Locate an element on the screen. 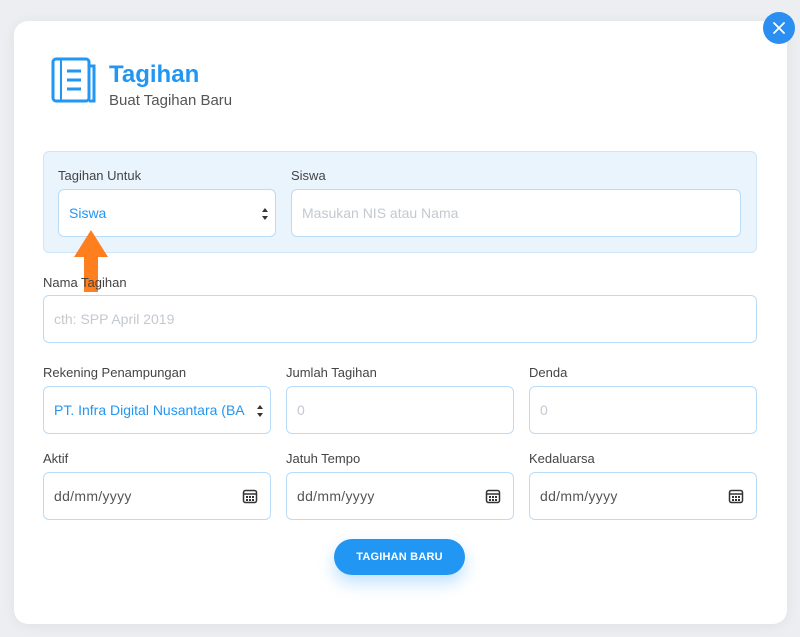 The image size is (800, 637). nama-tagihan-label: Nama Tagihan is located at coordinates (85, 282).